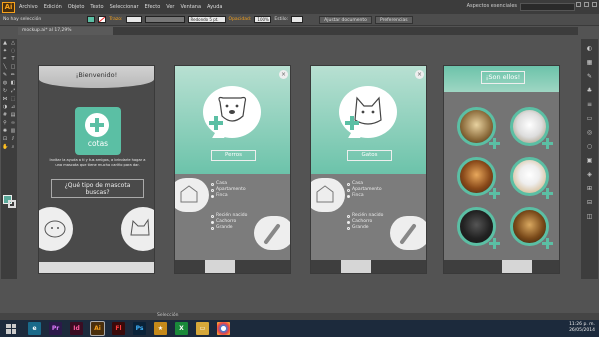  Describe the element at coordinates (153, 7) in the screenshot. I see `menu-efecto: Efecto` at that location.